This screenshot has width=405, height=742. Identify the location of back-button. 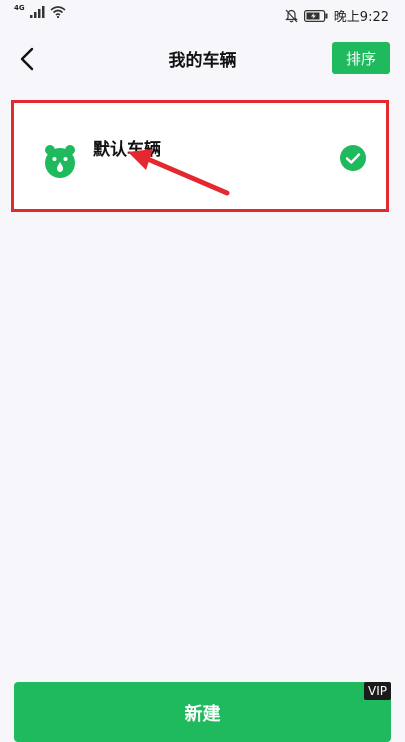
(27, 59).